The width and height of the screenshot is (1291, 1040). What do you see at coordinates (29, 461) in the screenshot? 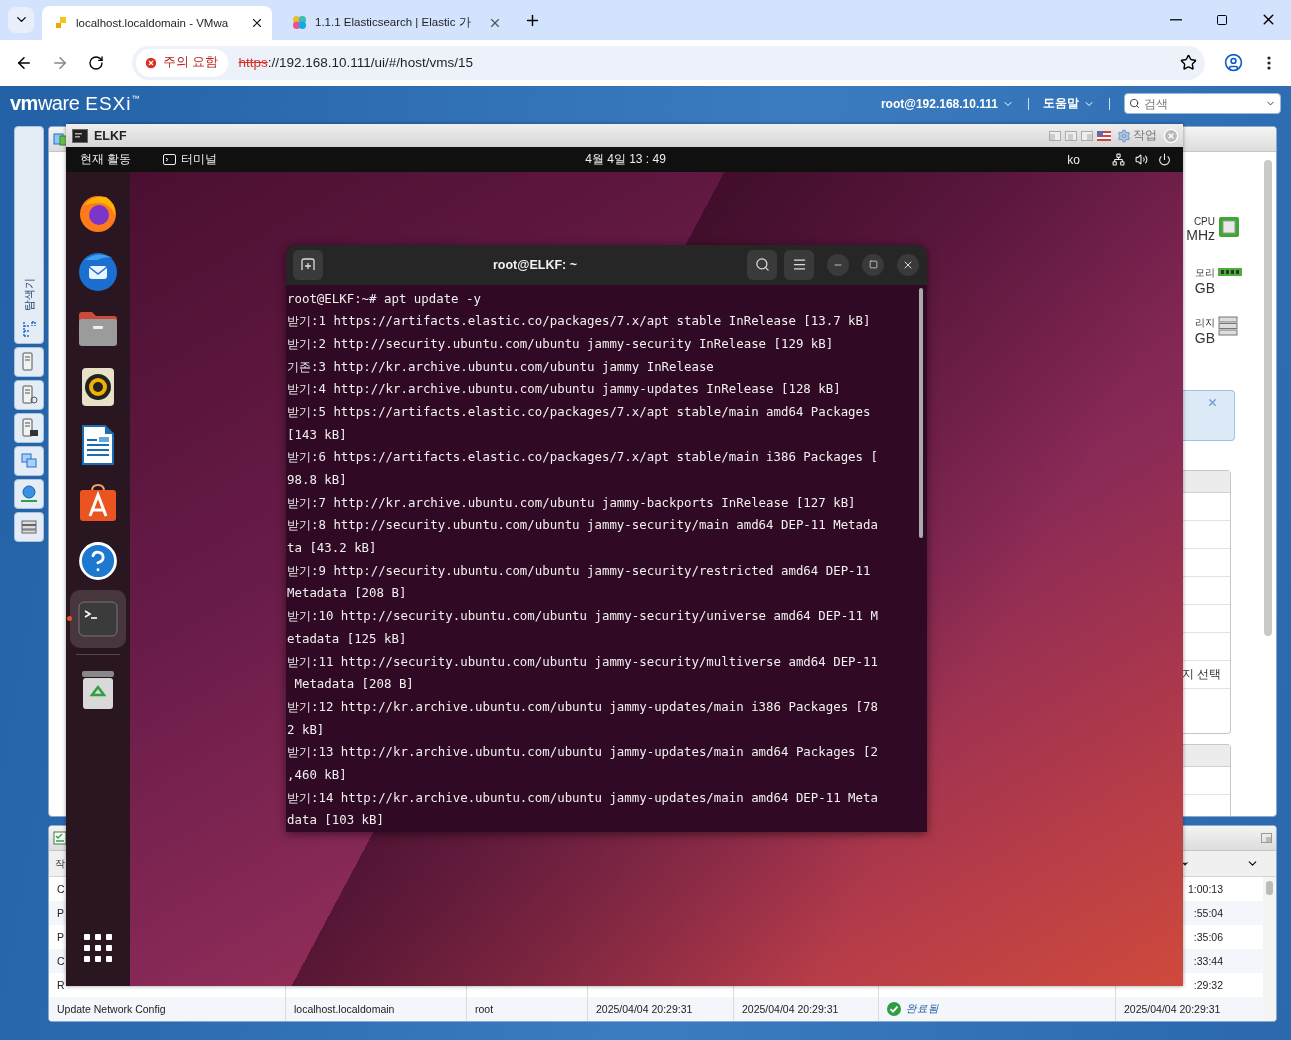
I see `stacked-windows-icon` at bounding box center [29, 461].